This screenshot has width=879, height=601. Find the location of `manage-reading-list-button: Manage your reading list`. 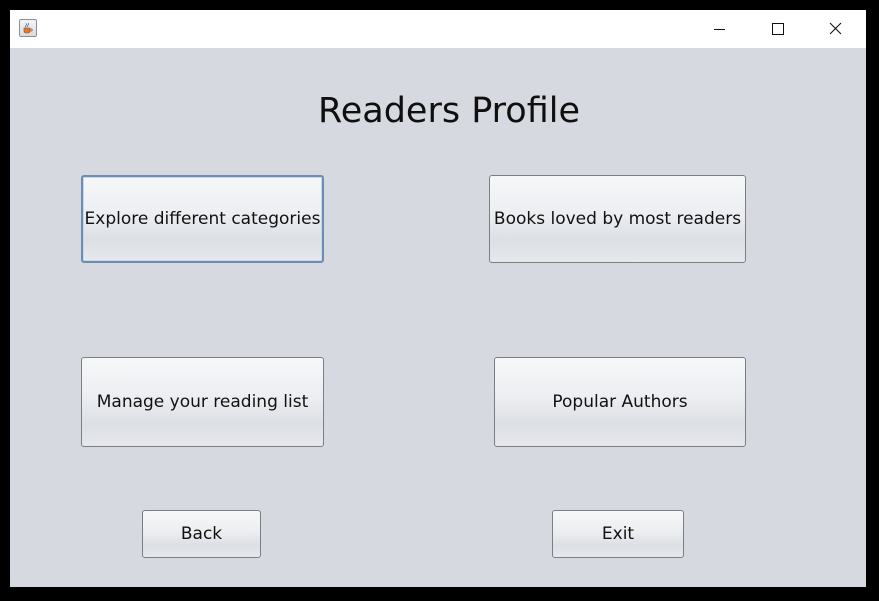

manage-reading-list-button: Manage your reading list is located at coordinates (202, 402).